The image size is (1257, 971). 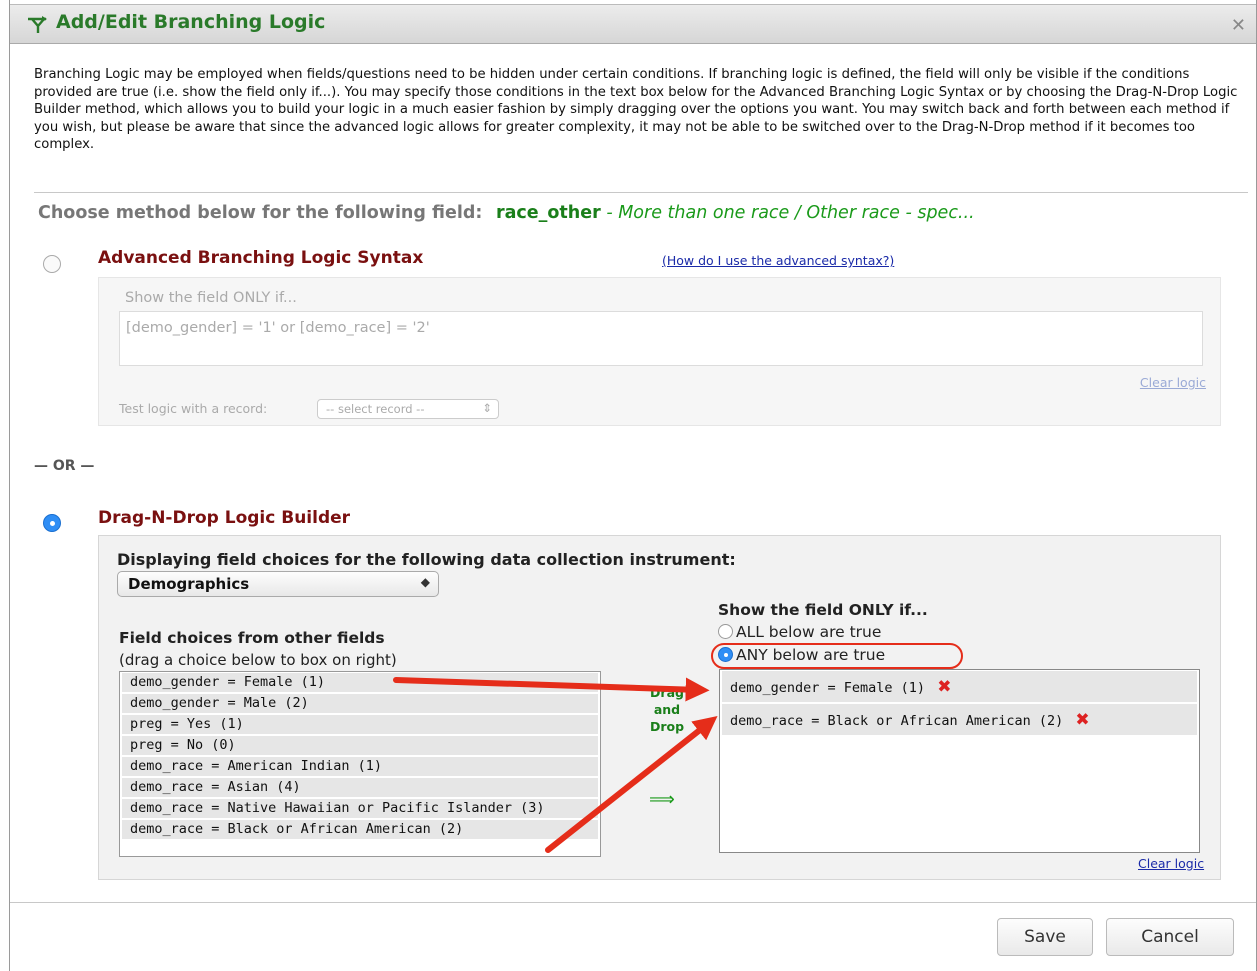 I want to click on drag-hint-line: and, so click(x=667, y=709).